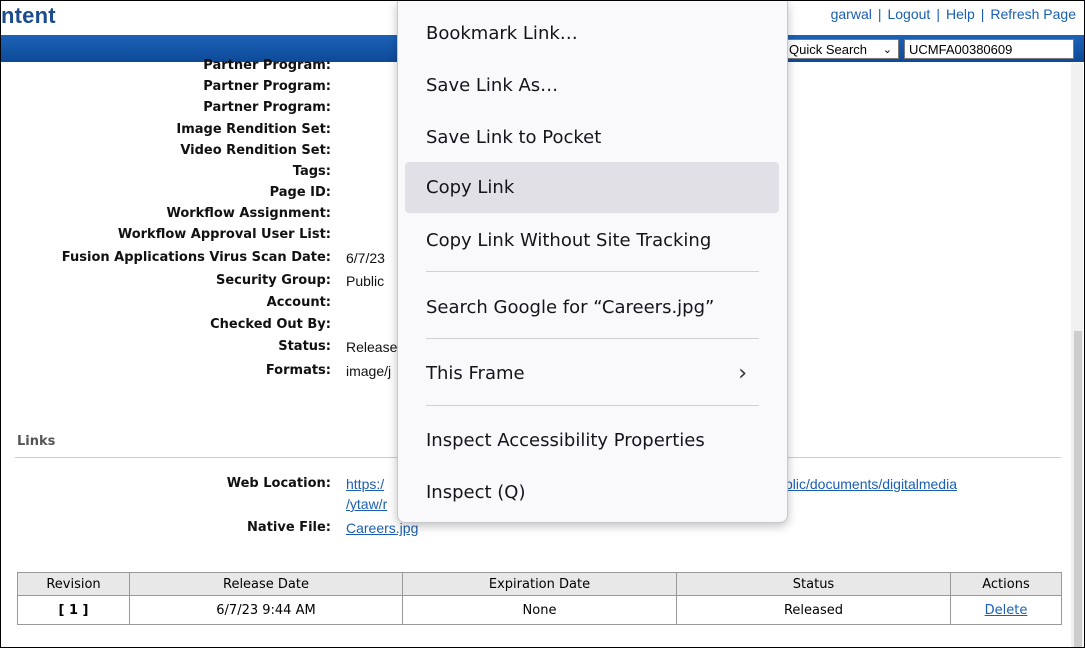 This screenshot has height=648, width=1085. What do you see at coordinates (960, 14) in the screenshot?
I see `help-link: Help` at bounding box center [960, 14].